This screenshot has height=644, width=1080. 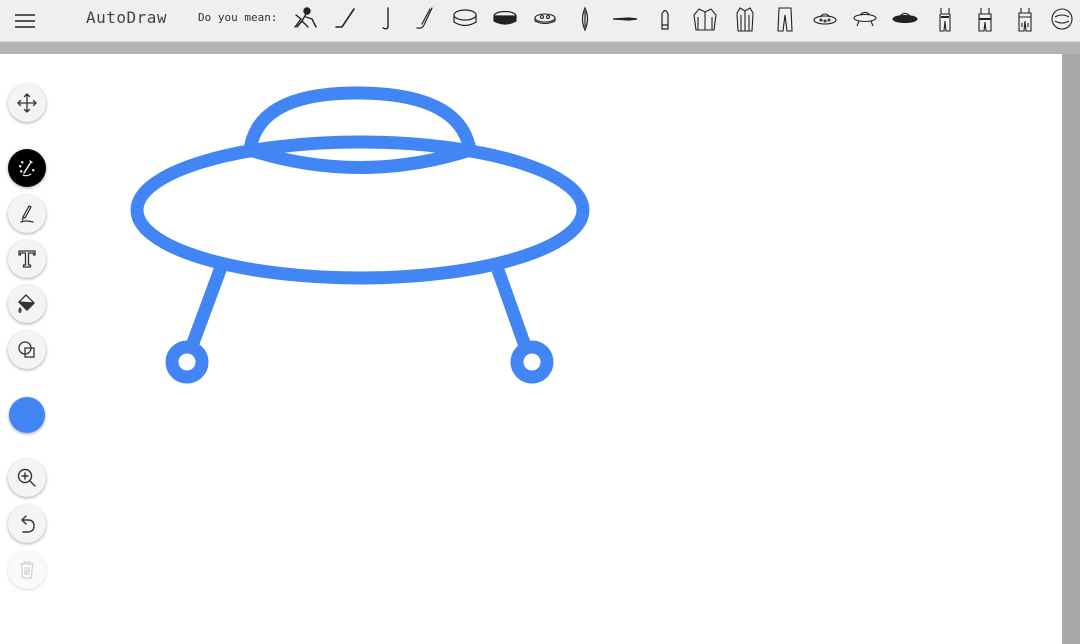 I want to click on paint-bucket-icon, so click(x=26, y=304).